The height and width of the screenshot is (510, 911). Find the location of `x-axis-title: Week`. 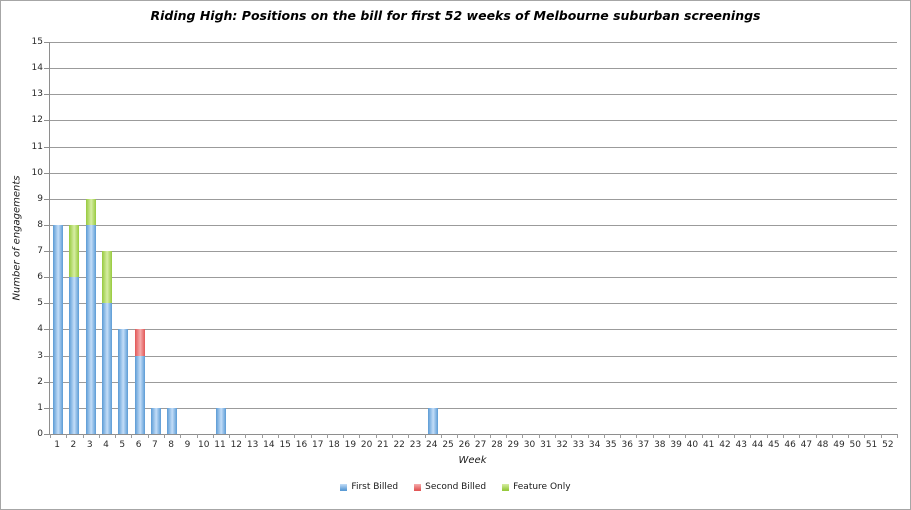

x-axis-title: Week is located at coordinates (472, 460).